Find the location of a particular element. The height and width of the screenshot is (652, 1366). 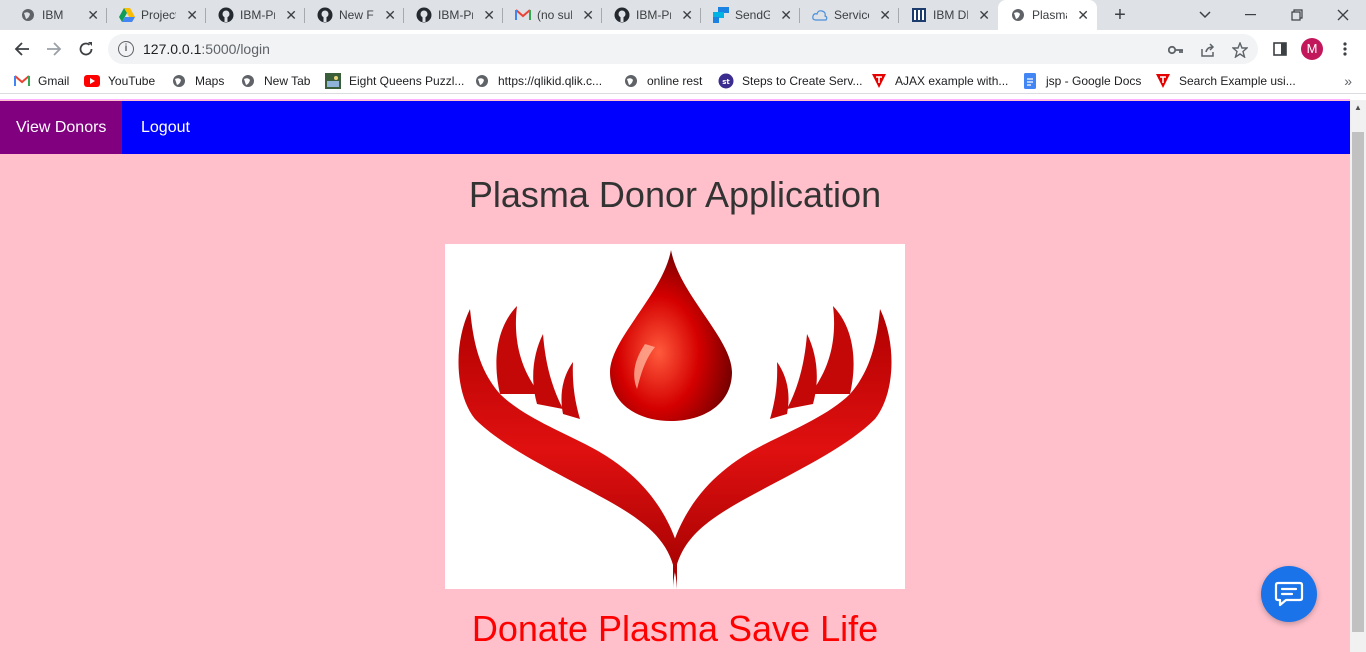

browser-toolbar: i 127.0.0.1:5000/login M is located at coordinates (683, 49).